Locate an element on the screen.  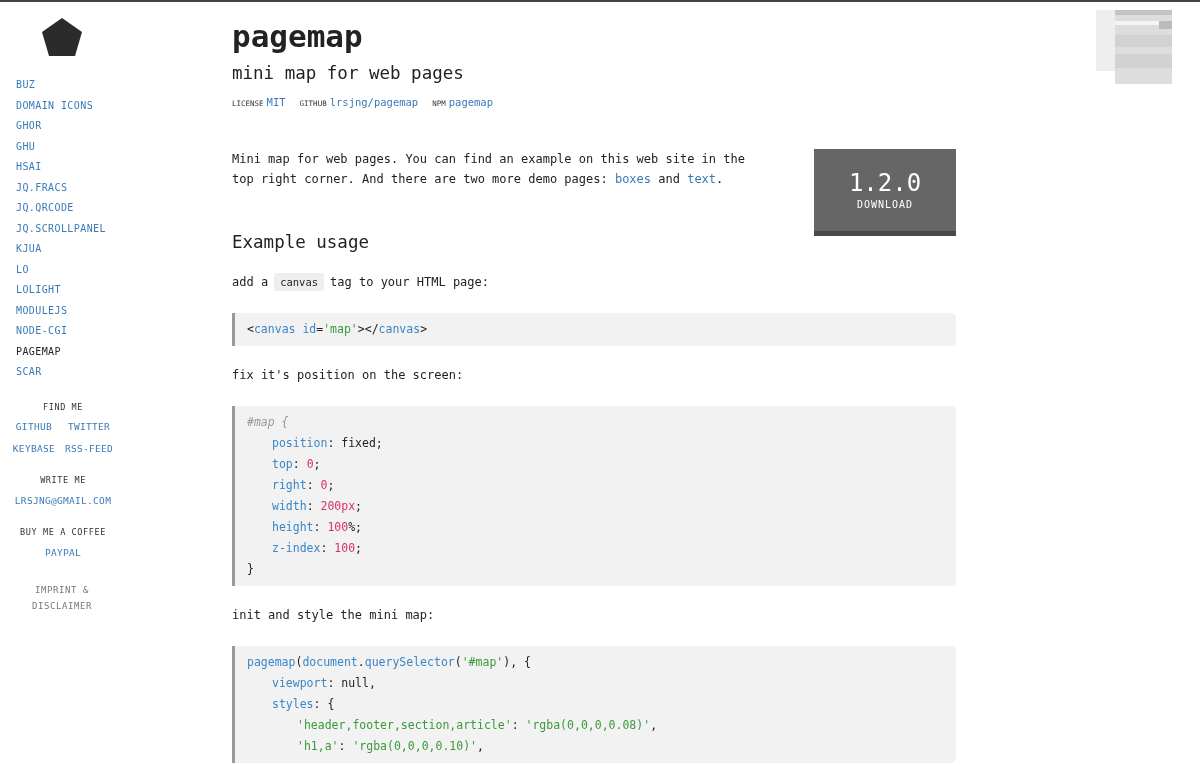
code-line: styles: { is located at coordinates (304, 704).